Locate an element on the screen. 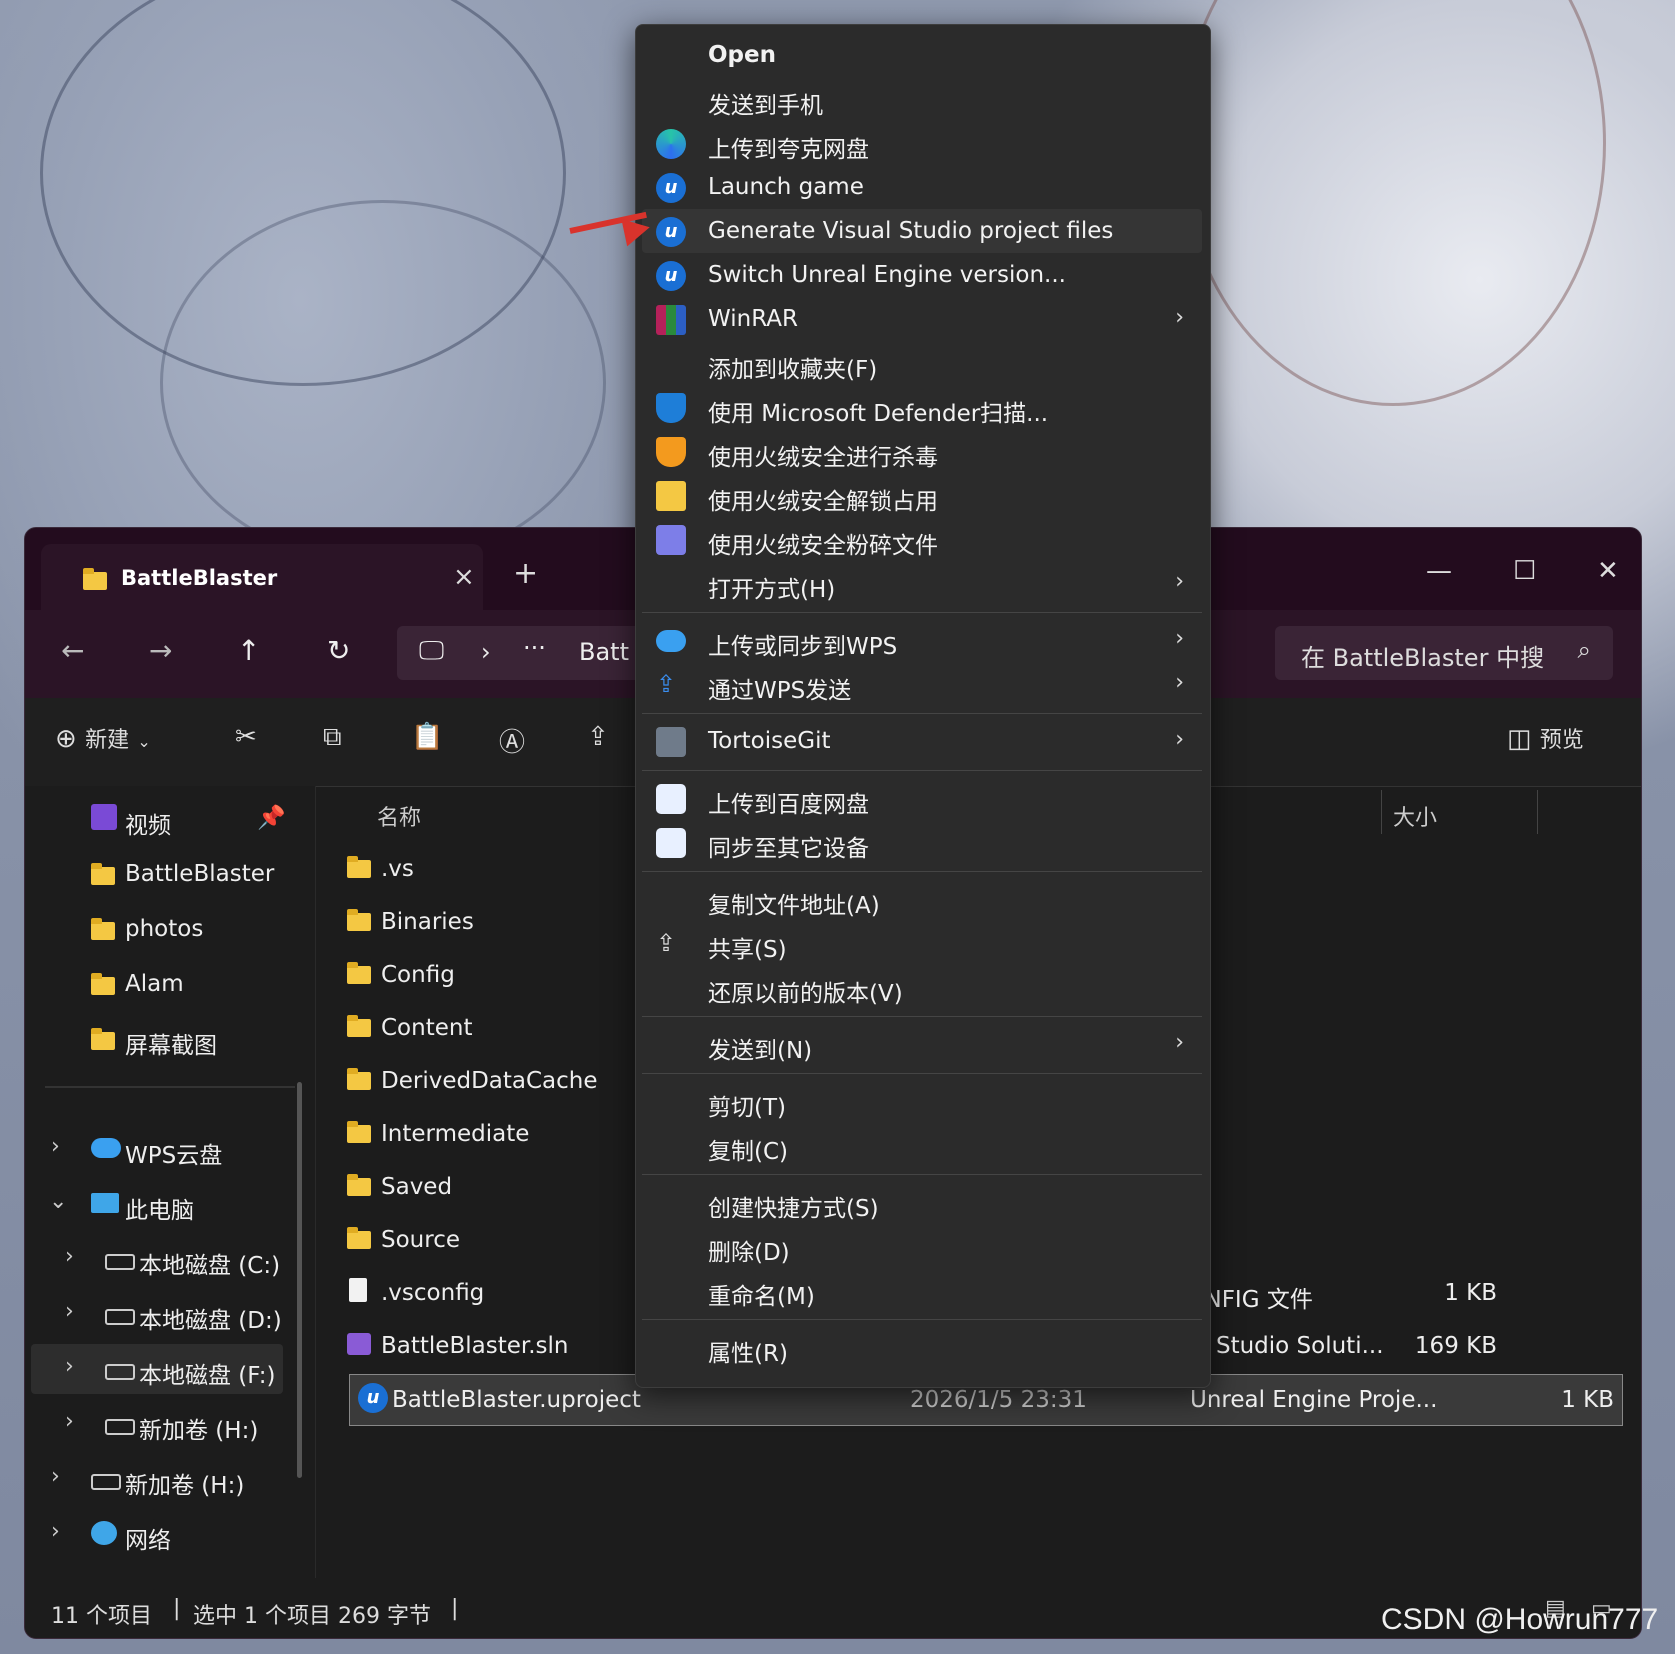  sidebar-item-network: › 网络 is located at coordinates (170, 1534).